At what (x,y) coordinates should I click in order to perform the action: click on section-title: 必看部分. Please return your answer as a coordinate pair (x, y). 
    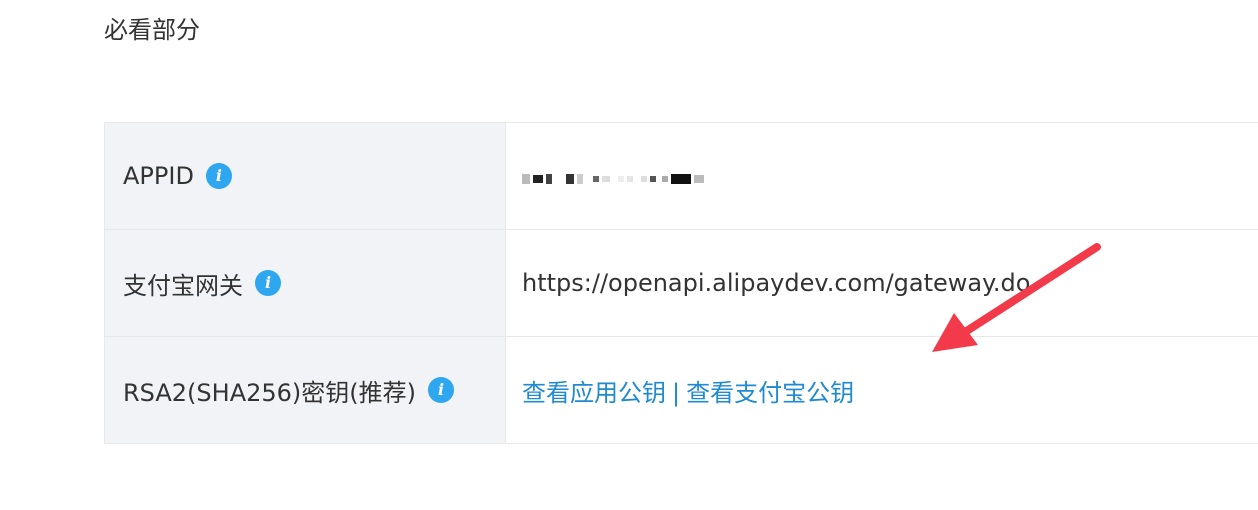
    Looking at the image, I should click on (152, 30).